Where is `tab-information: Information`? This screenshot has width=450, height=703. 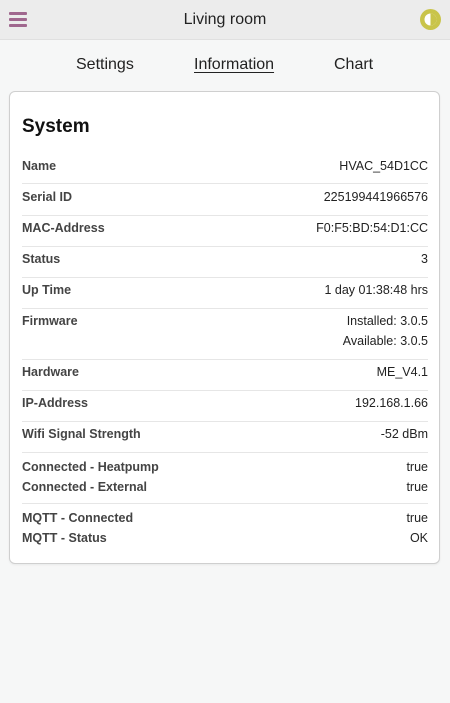
tab-information: Information is located at coordinates (234, 65).